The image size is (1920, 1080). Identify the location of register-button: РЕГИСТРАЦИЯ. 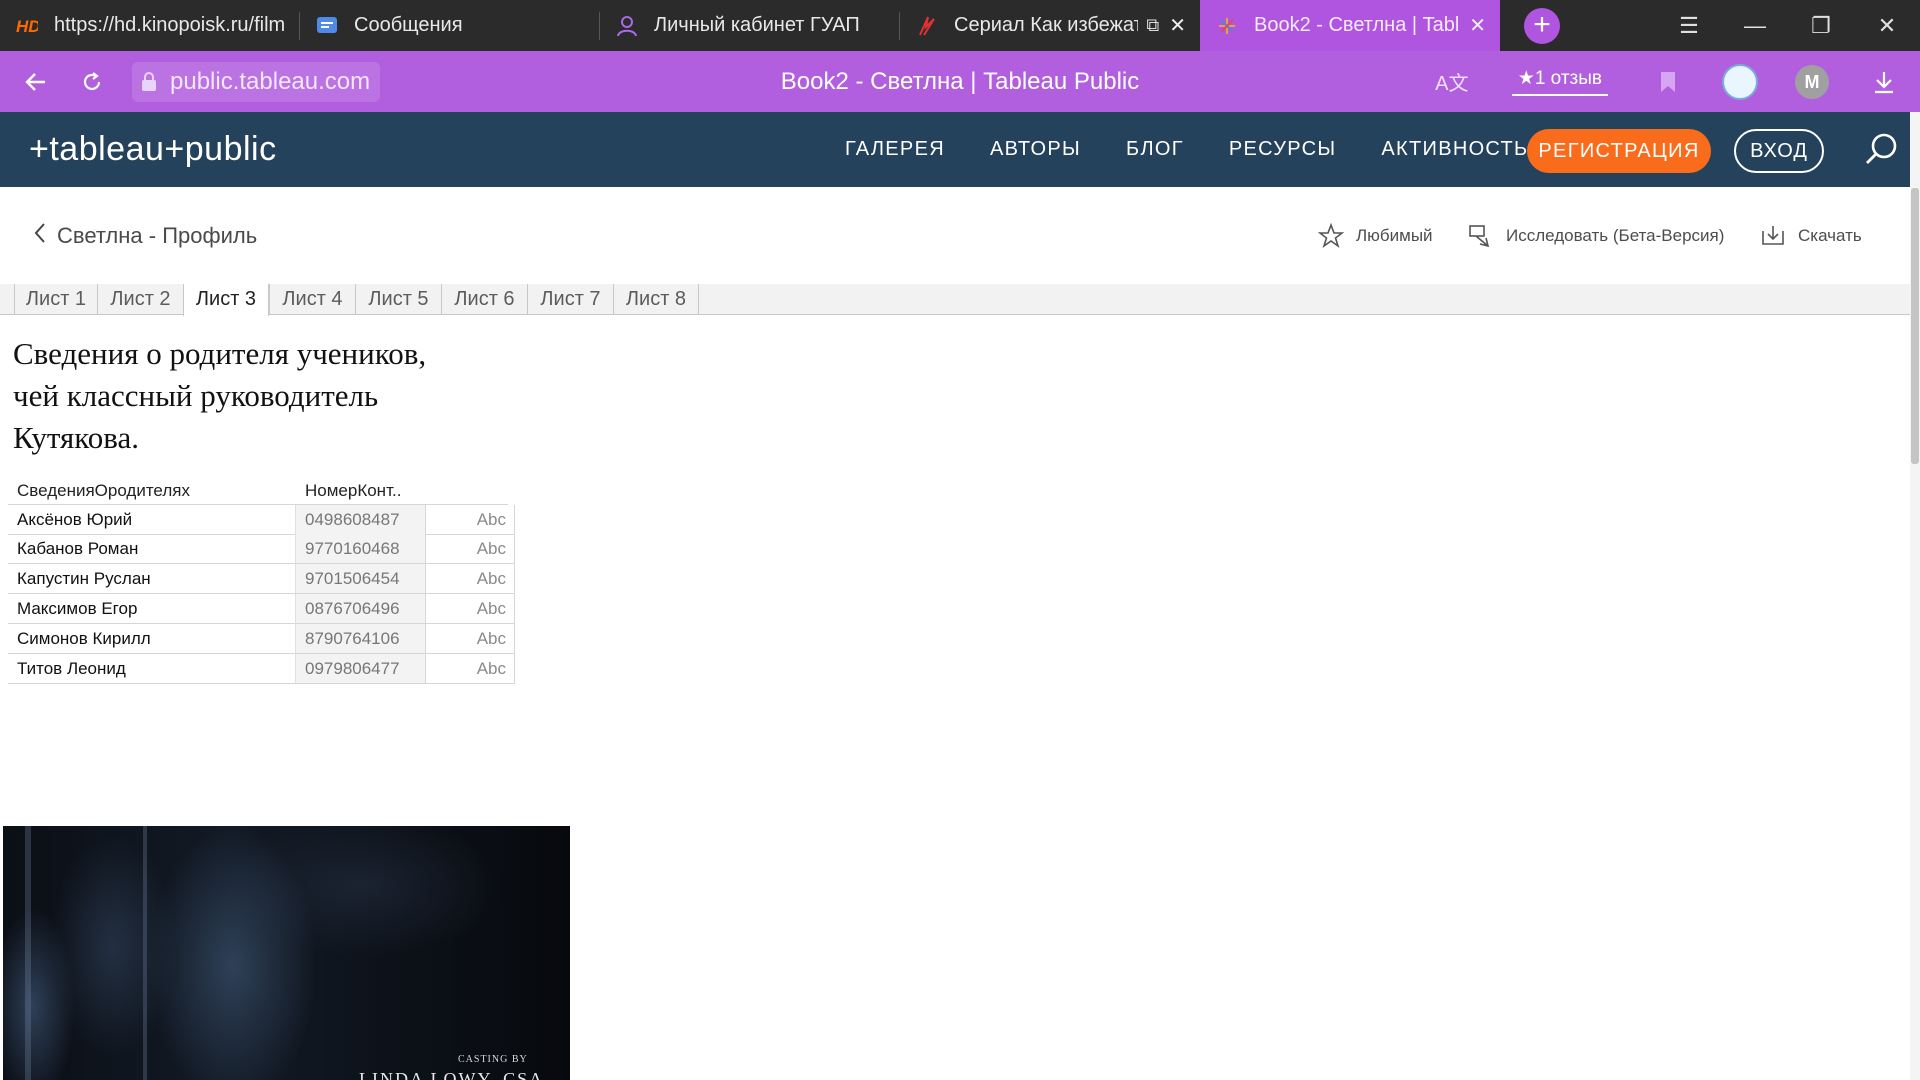
(1619, 151).